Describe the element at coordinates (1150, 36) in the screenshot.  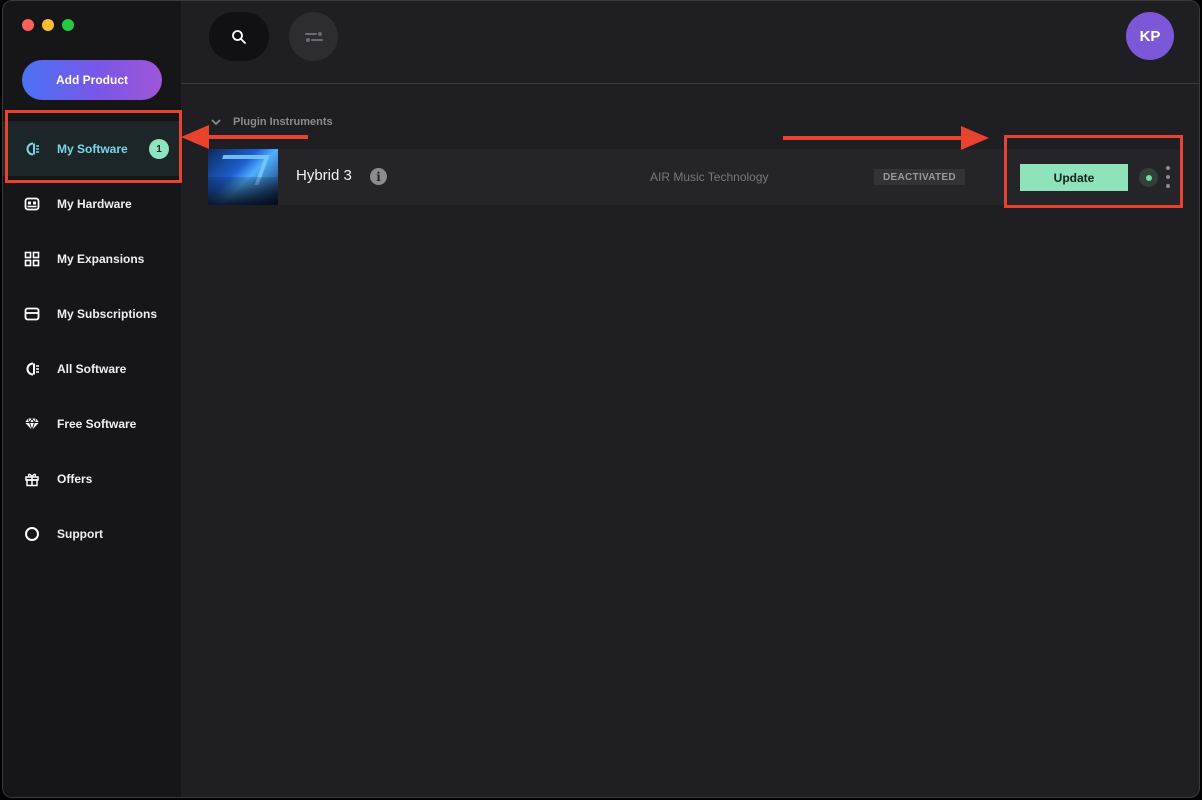
I see `user-avatar: KP` at that location.